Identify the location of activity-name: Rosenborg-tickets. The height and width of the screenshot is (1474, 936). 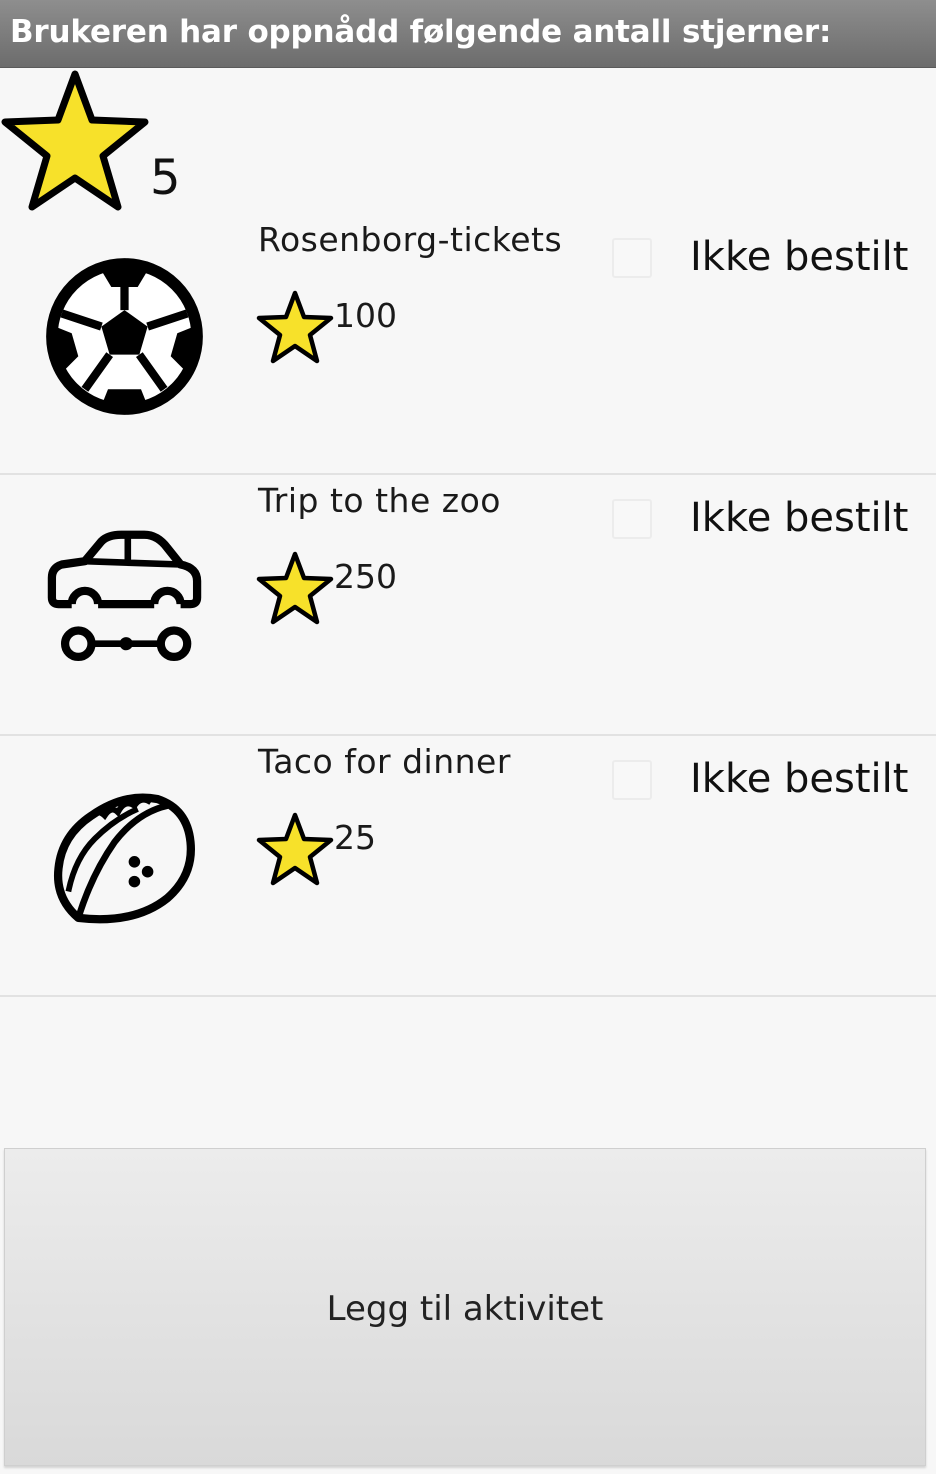
(410, 239).